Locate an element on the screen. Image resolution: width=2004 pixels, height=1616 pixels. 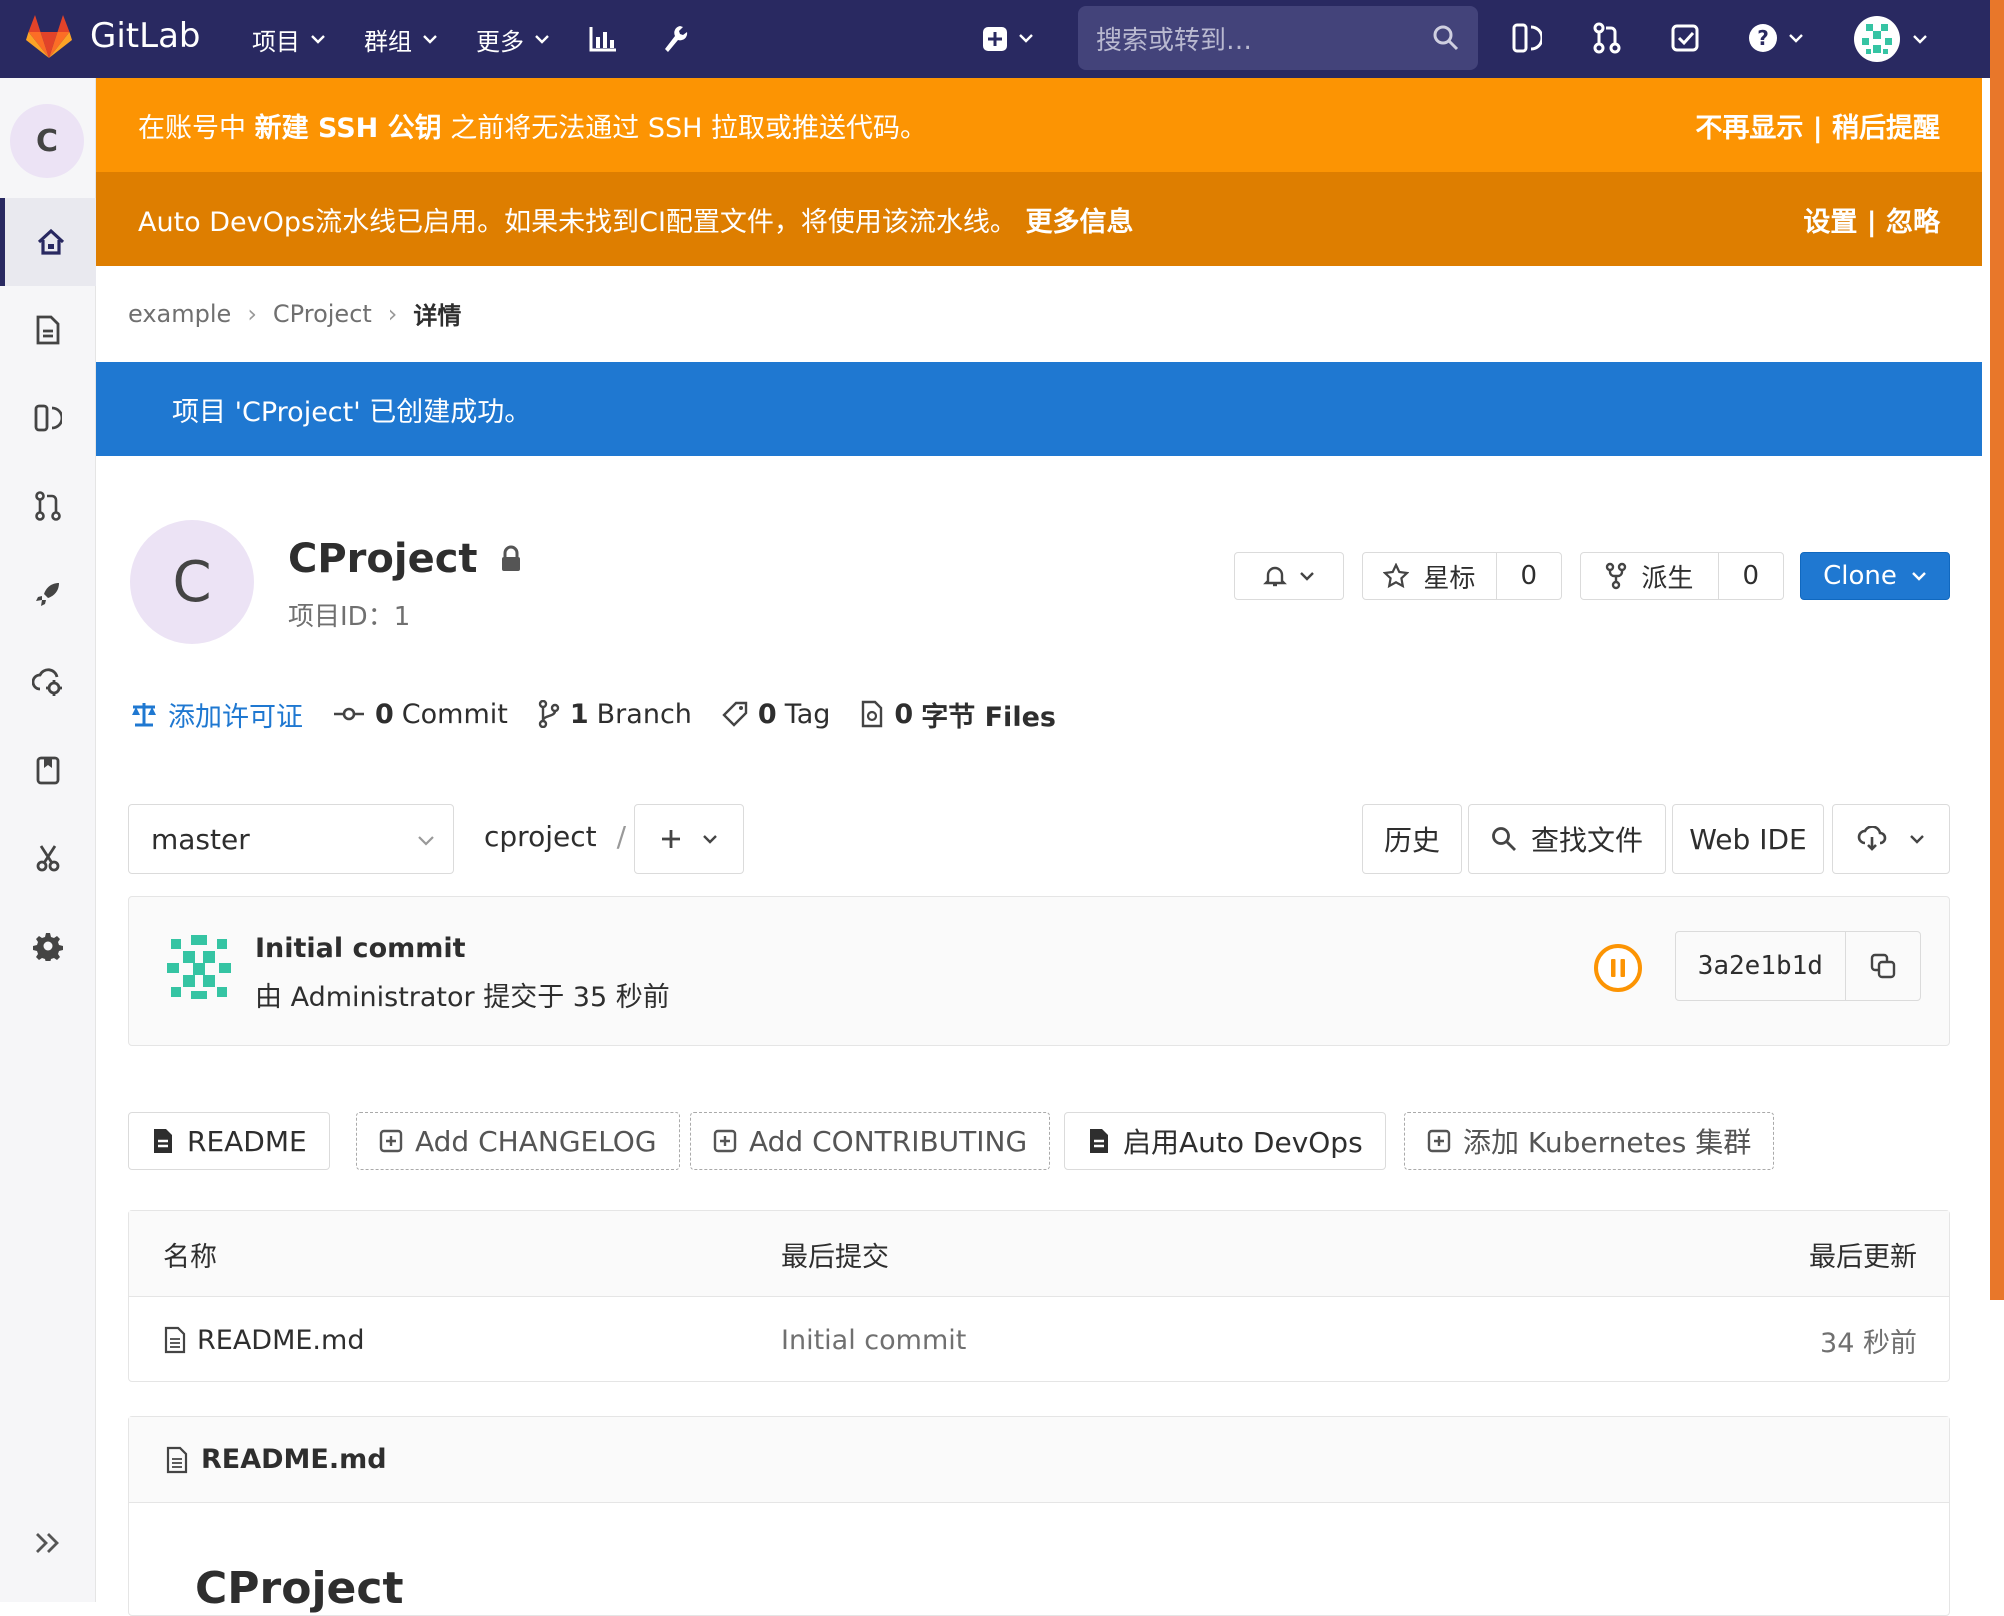
merge-request-icon is located at coordinates (1607, 38).